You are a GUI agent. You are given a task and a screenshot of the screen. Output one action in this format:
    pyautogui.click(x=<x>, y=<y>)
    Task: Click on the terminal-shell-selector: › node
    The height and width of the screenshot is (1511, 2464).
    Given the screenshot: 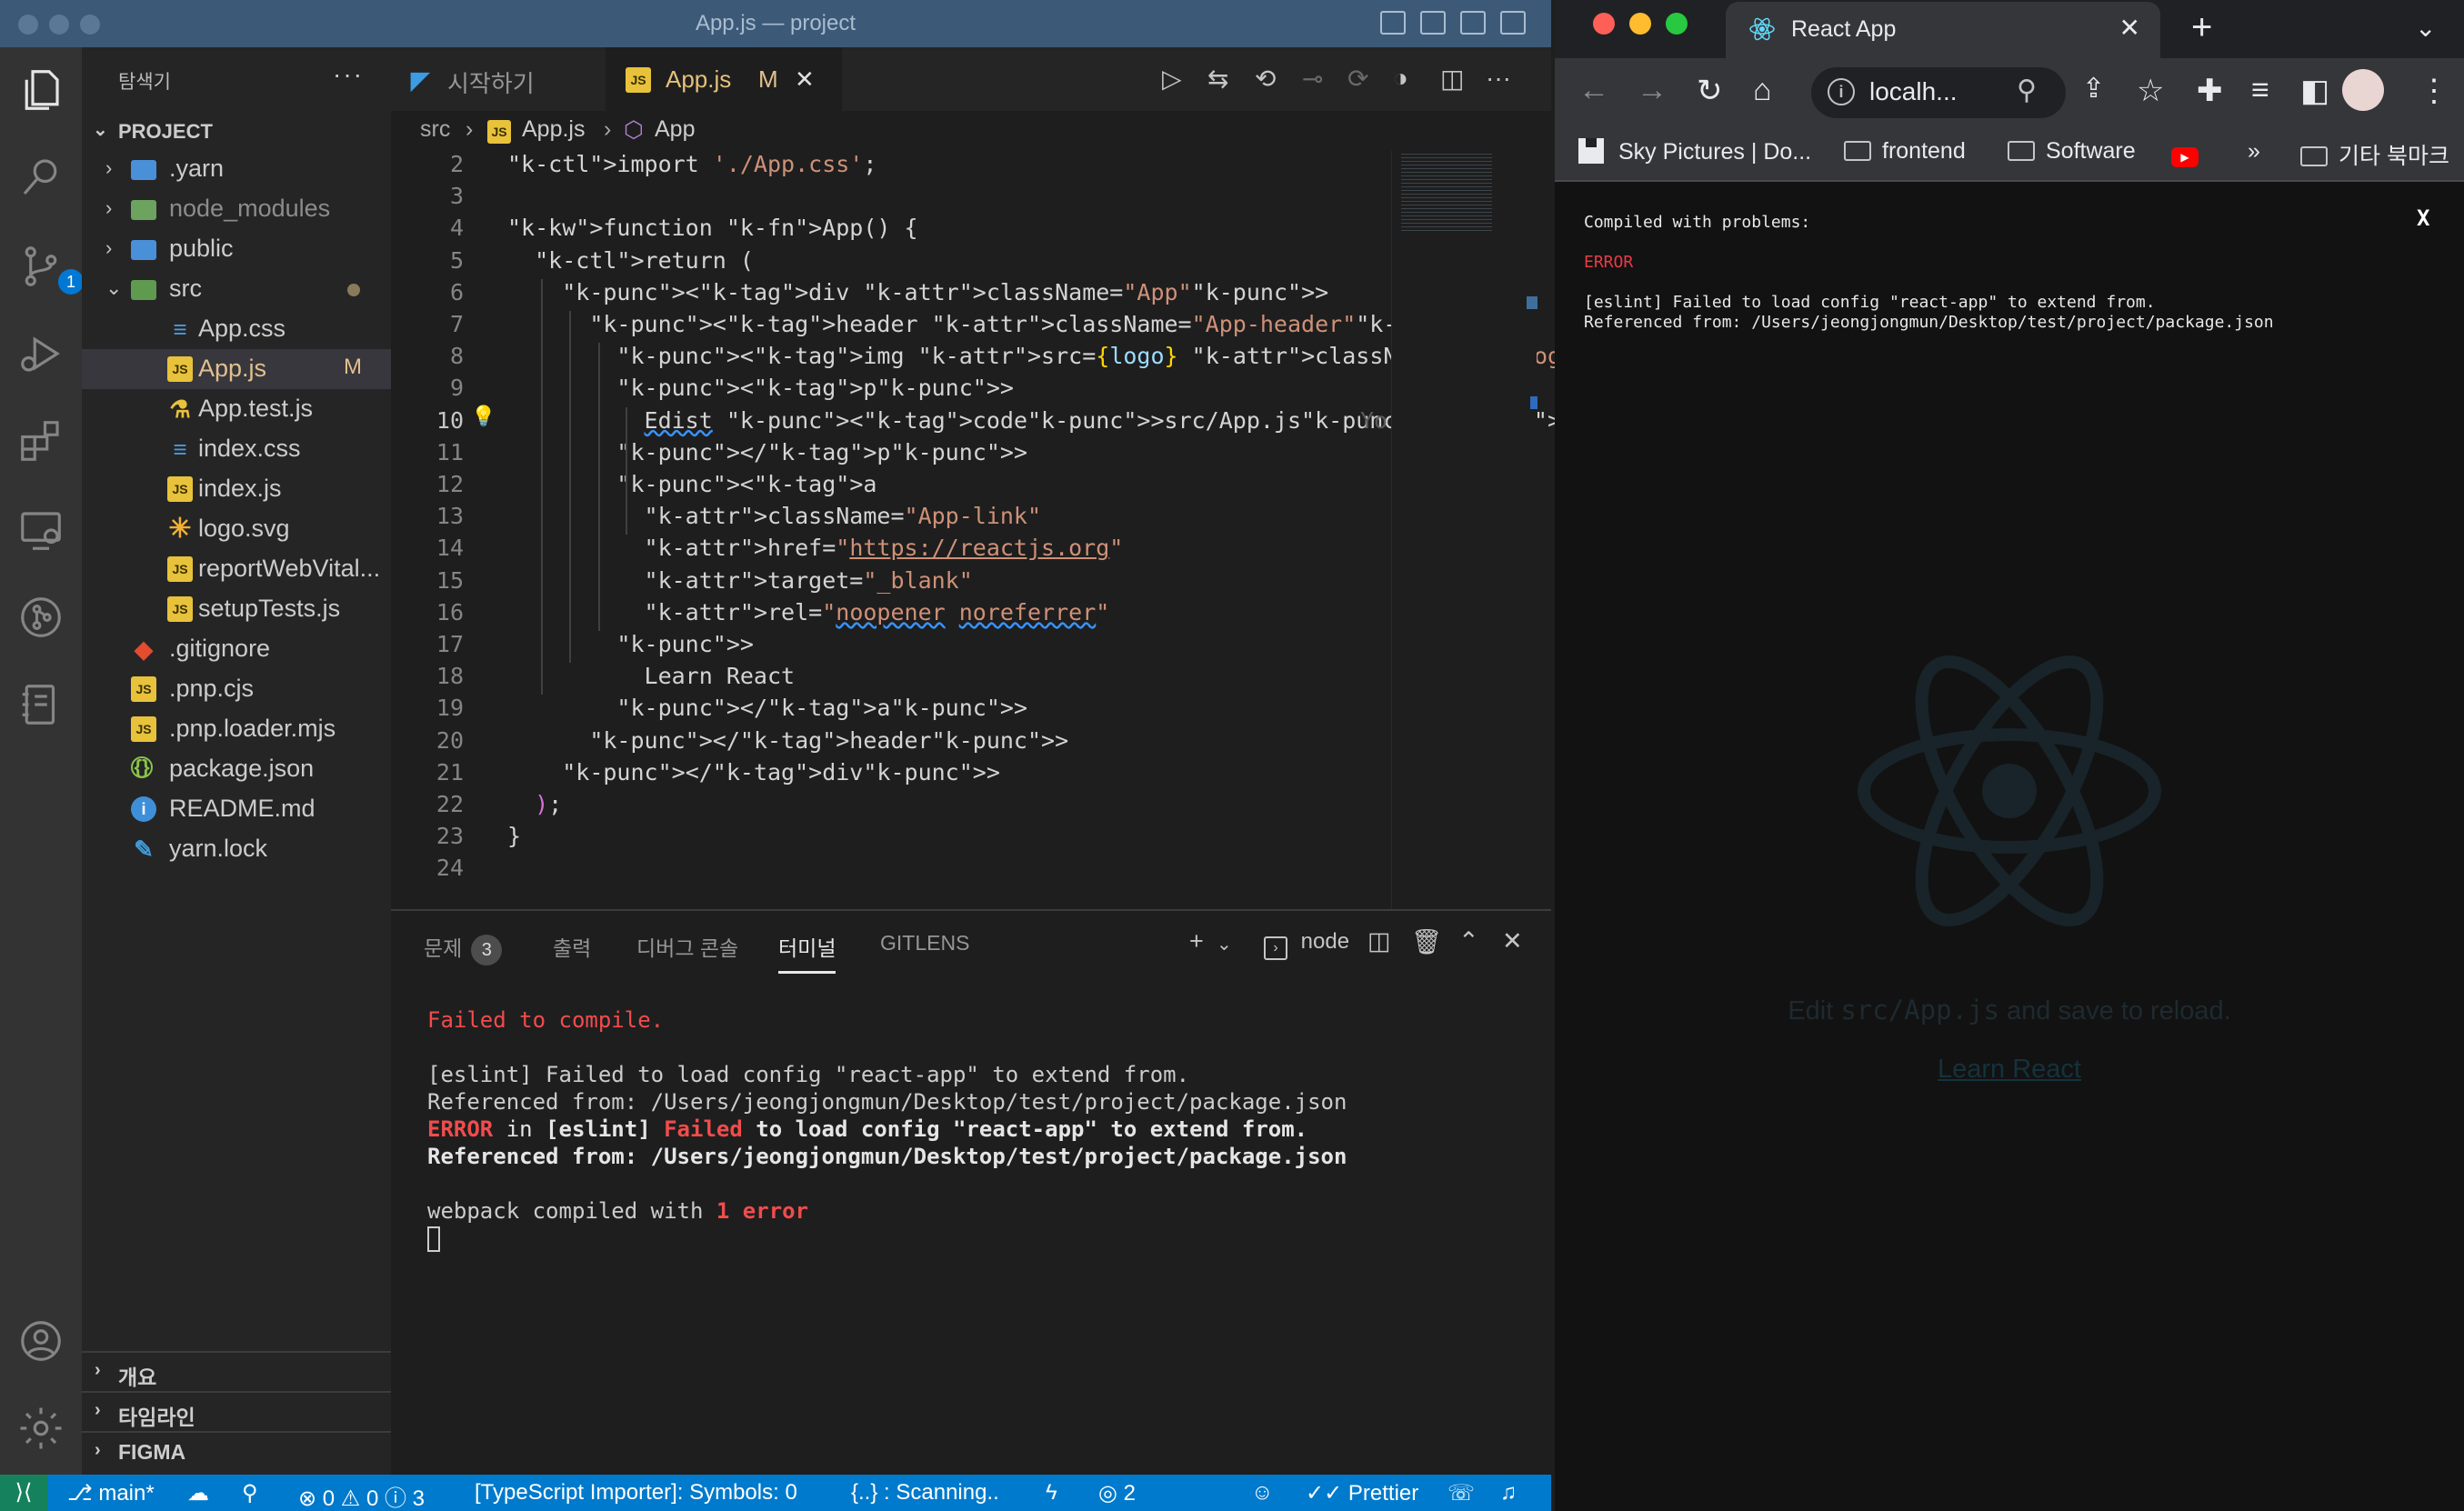 What is the action you would take?
    pyautogui.click(x=1306, y=944)
    